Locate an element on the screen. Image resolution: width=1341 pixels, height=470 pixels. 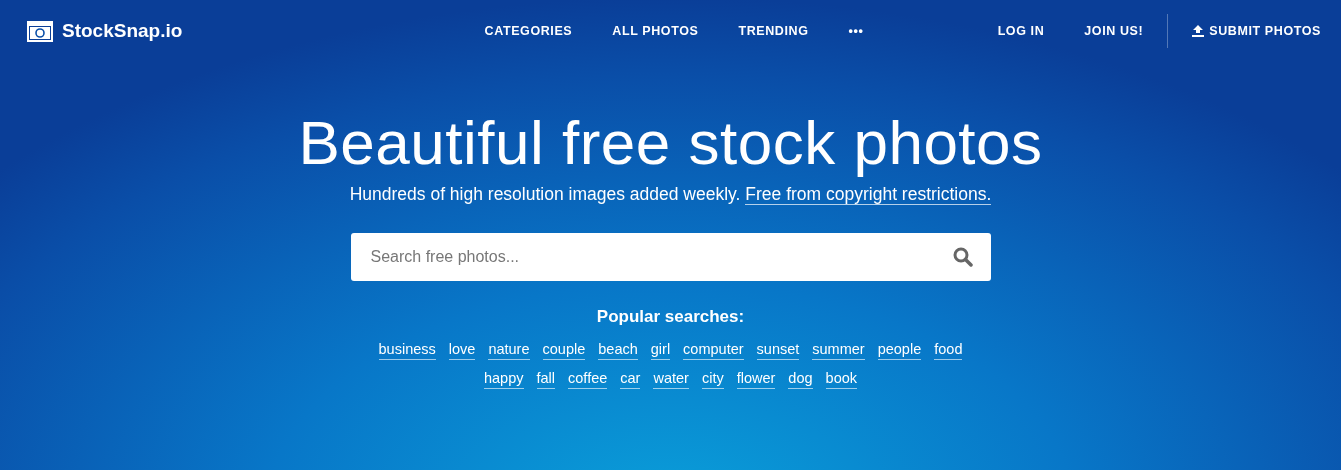
search-tag-link: book is located at coordinates (841, 379).